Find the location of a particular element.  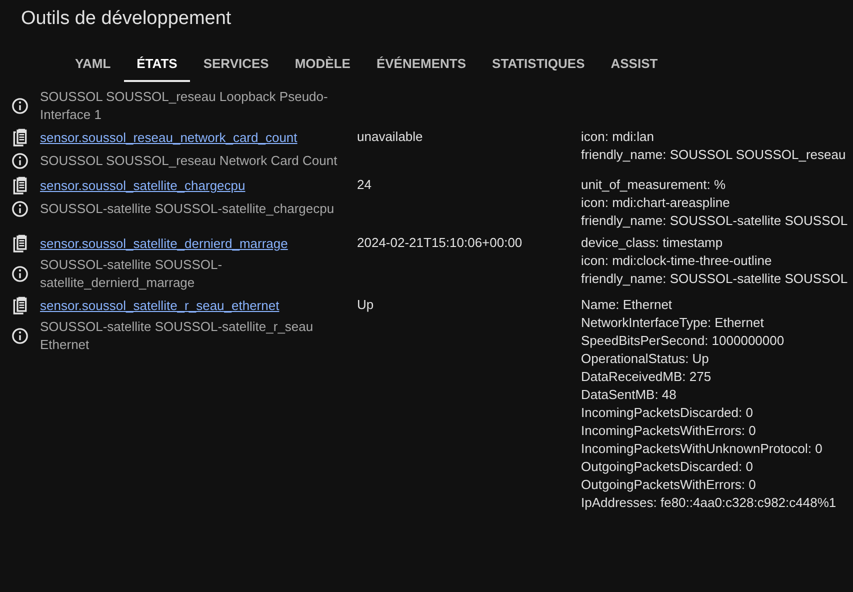

attribute-line: icon: mdi:clock-time-three-outline is located at coordinates (677, 261).